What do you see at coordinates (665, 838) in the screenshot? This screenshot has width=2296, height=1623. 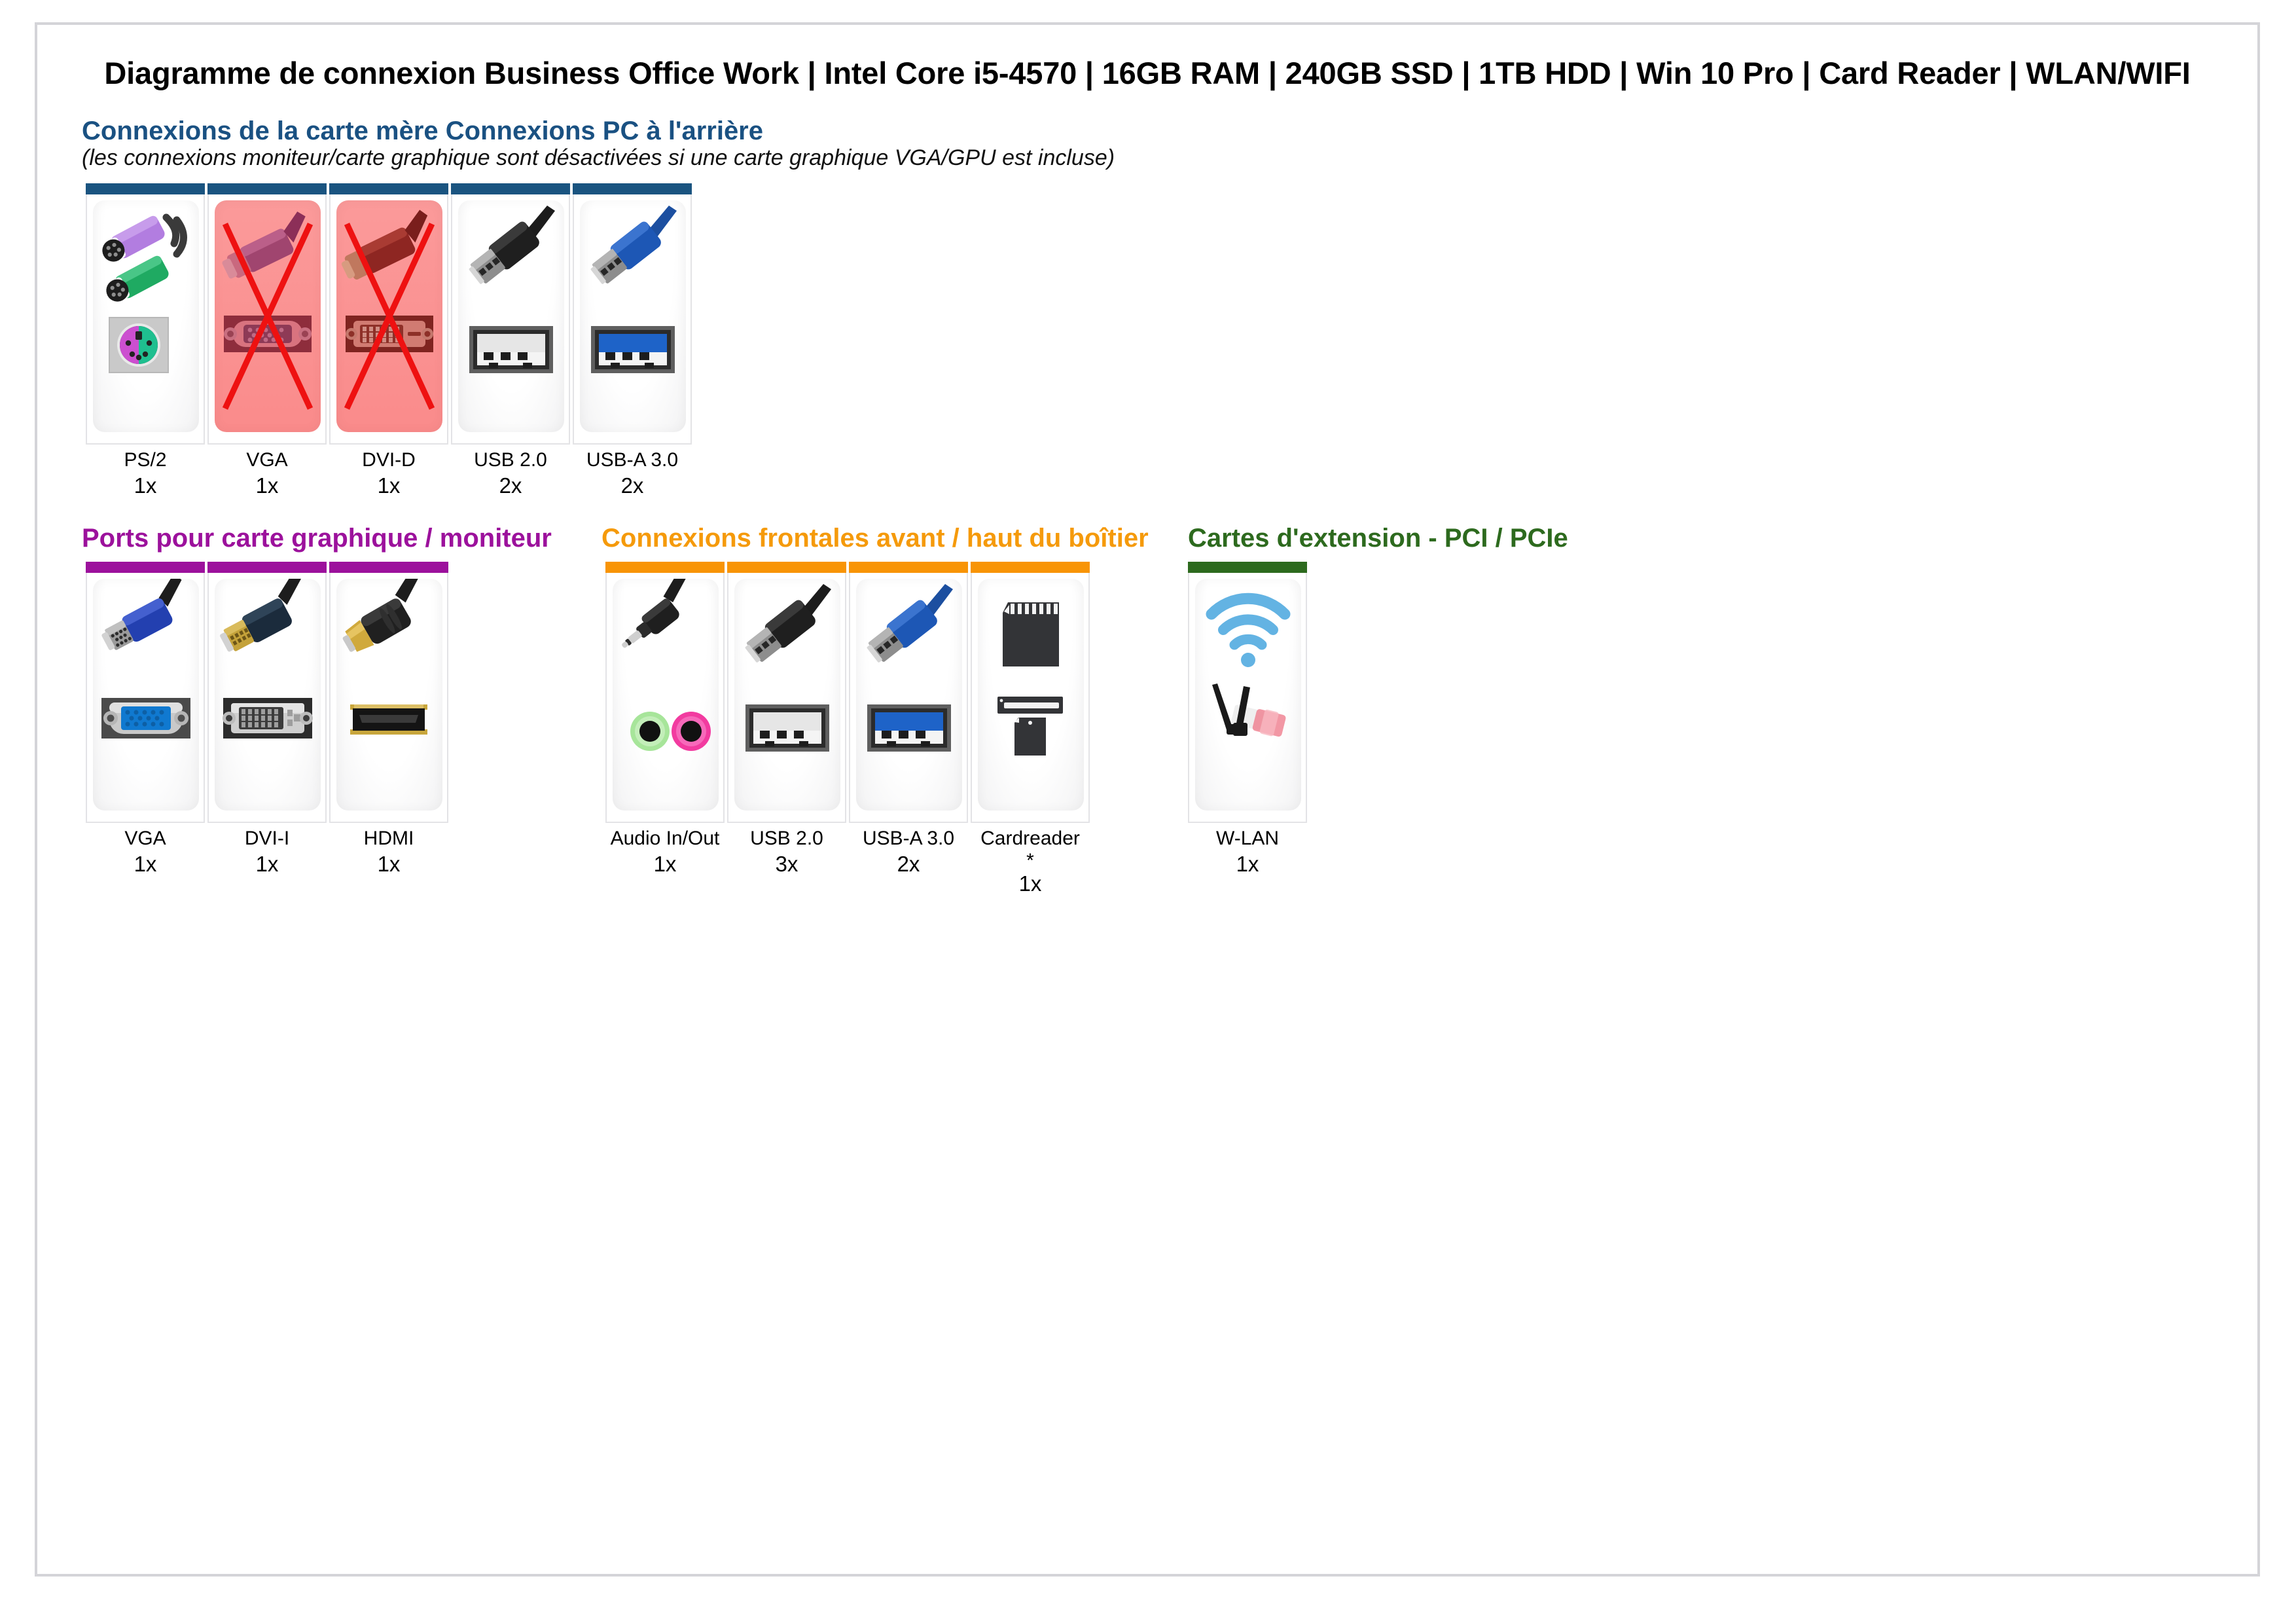 I see `card-label: Audio In/Out` at bounding box center [665, 838].